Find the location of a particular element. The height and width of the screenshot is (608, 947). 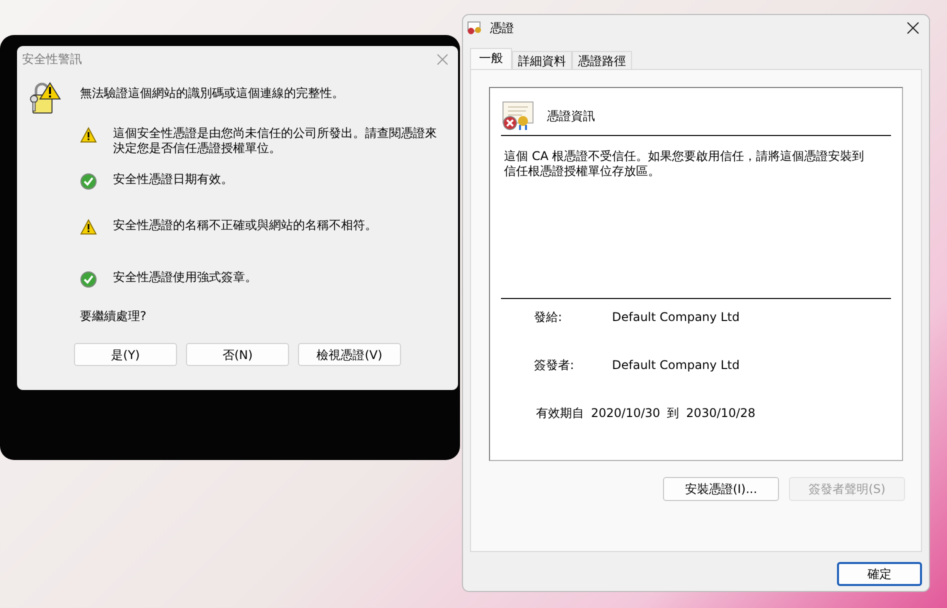

check-result-text: 安全性憑證的名稱不正確或與網站的名稱不相符。 is located at coordinates (245, 225).